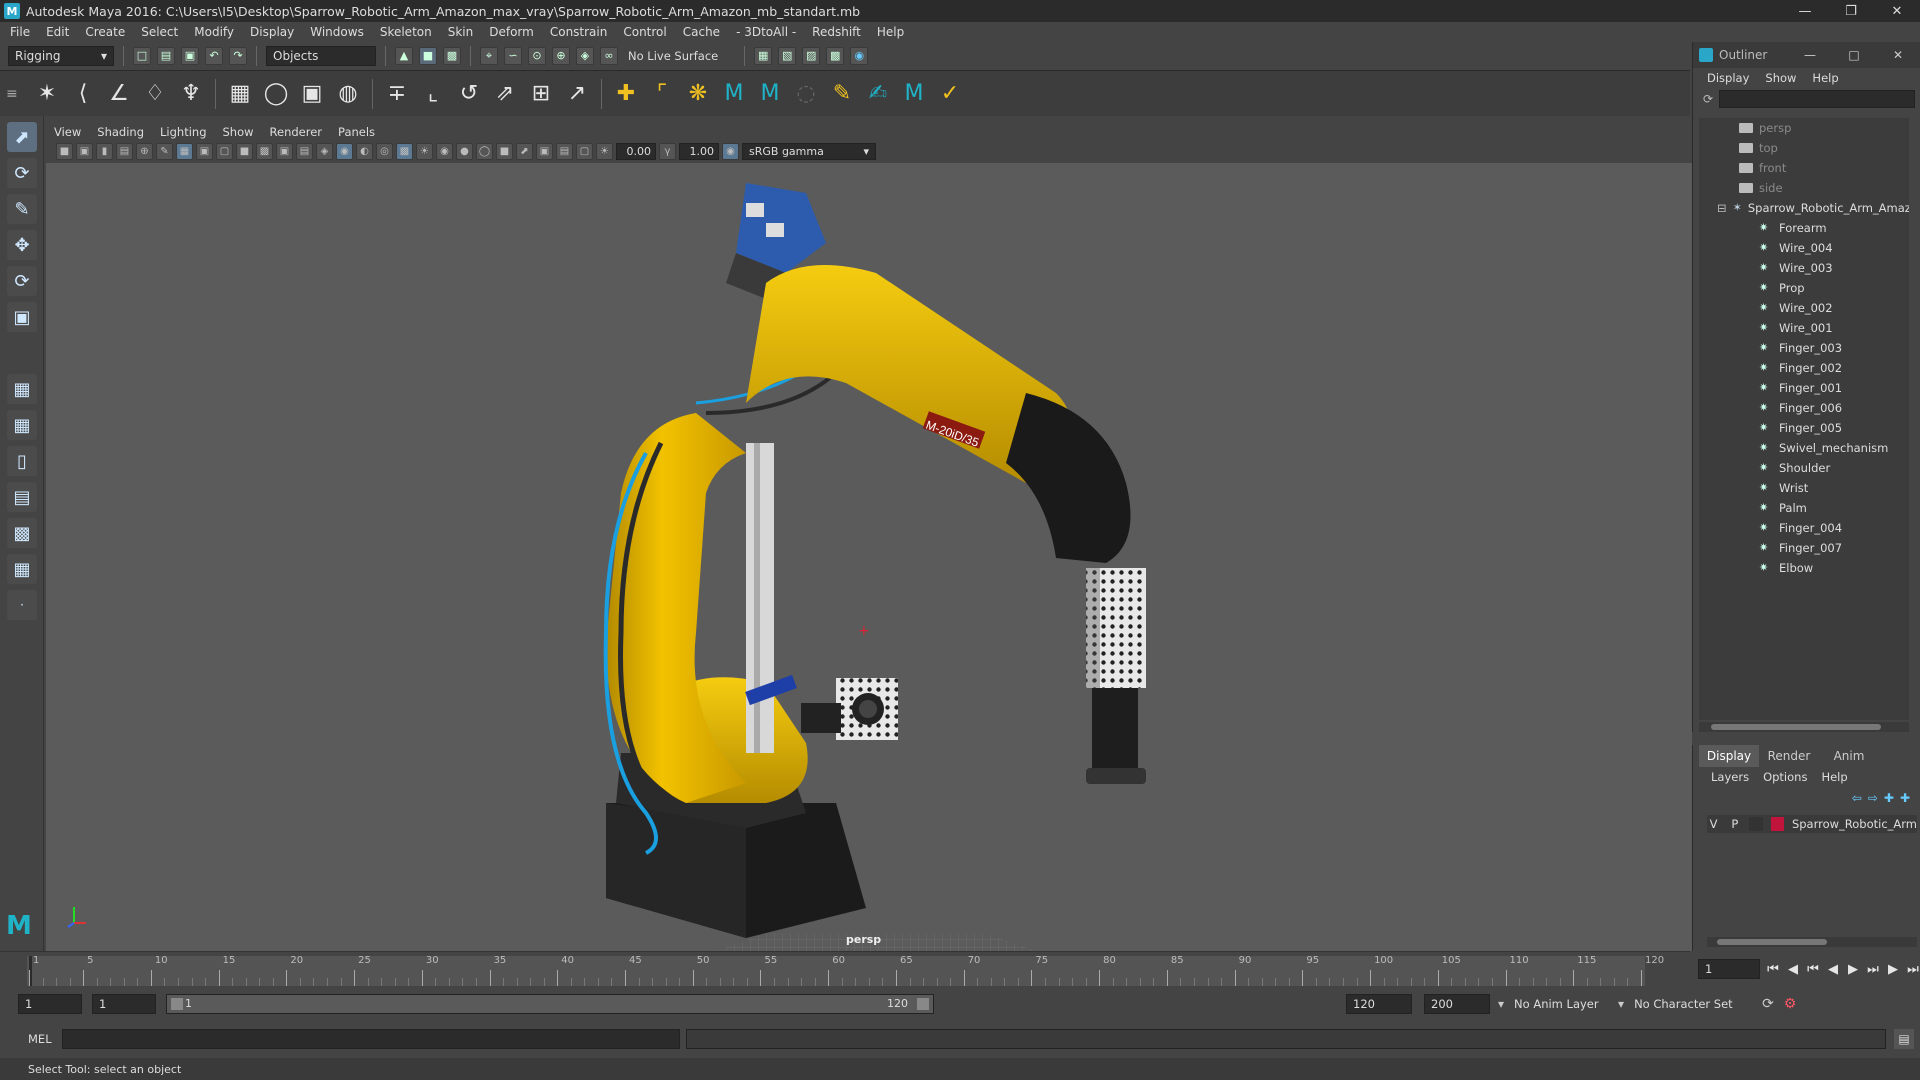 The image size is (1920, 1080). I want to click on maya-m2-icon: M, so click(770, 94).